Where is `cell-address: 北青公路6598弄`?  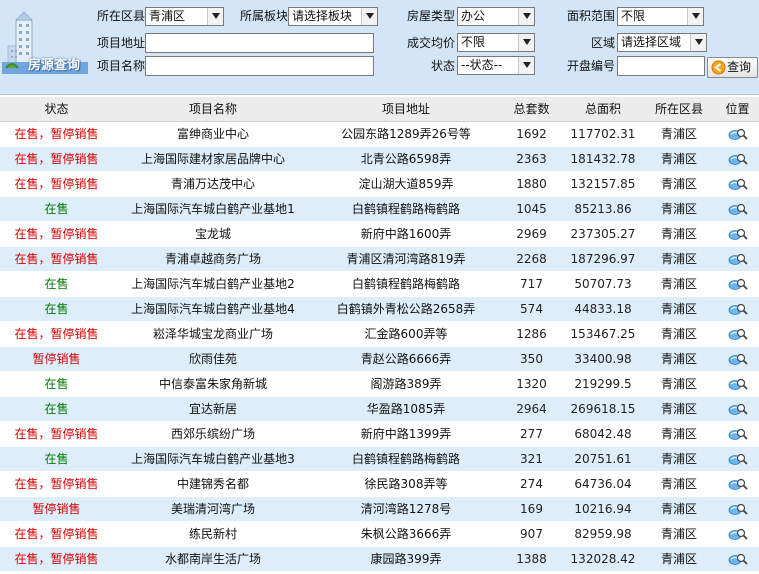
cell-address: 北青公路6598弄 is located at coordinates (406, 159).